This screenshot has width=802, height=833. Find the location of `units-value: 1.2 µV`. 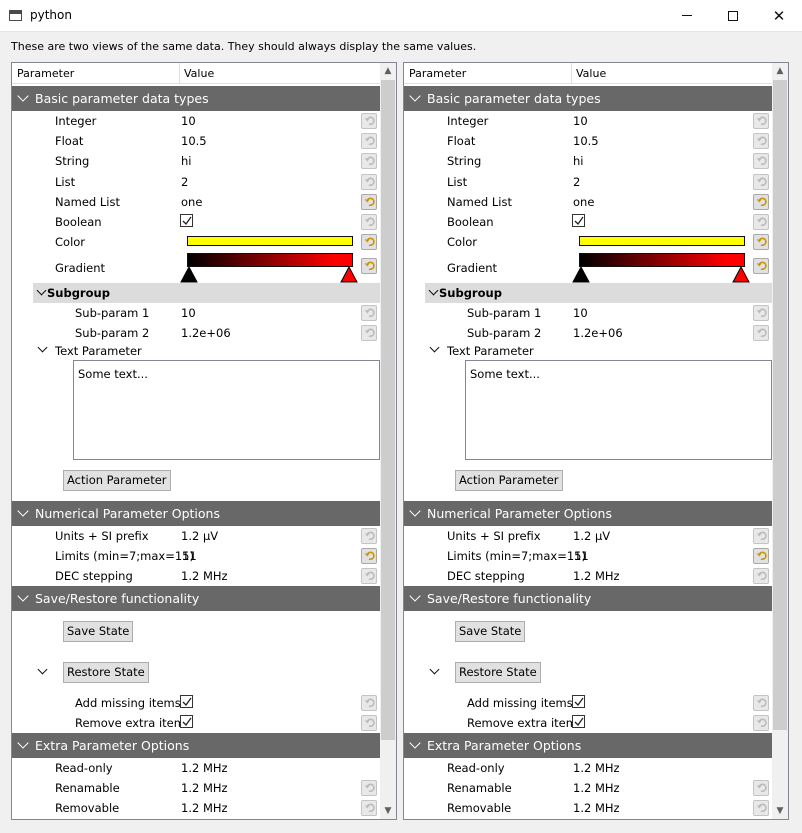

units-value: 1.2 µV is located at coordinates (591, 536).